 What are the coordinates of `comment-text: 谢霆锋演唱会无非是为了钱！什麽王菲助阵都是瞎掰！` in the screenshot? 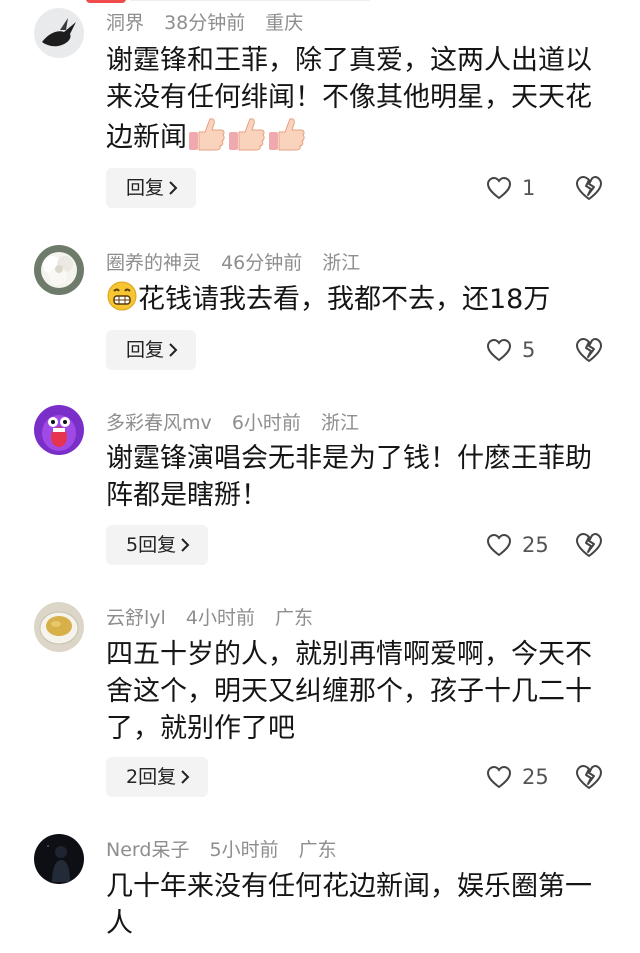 It's located at (356, 477).